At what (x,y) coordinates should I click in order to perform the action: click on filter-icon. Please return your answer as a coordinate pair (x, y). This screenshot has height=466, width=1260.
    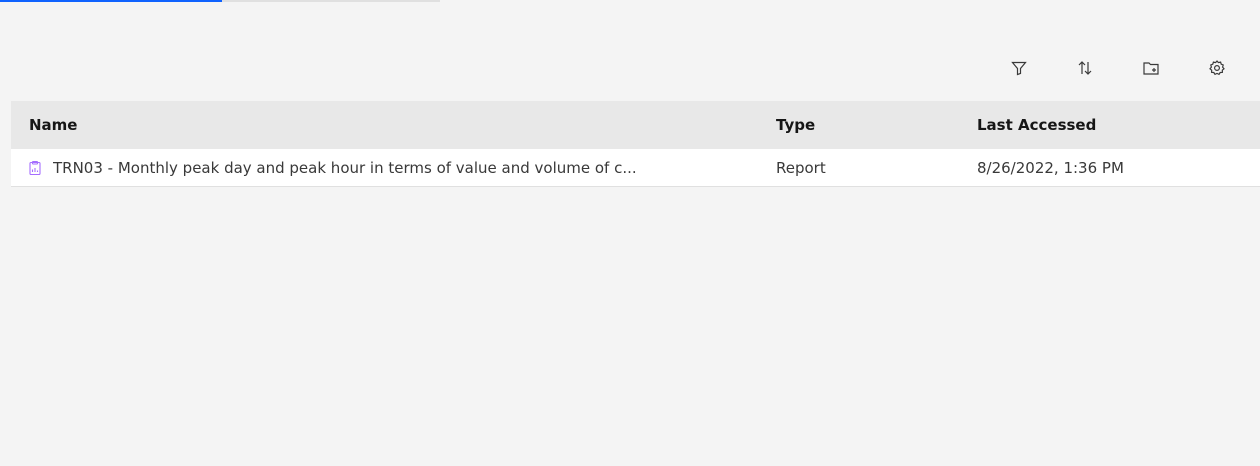
    Looking at the image, I should click on (1019, 68).